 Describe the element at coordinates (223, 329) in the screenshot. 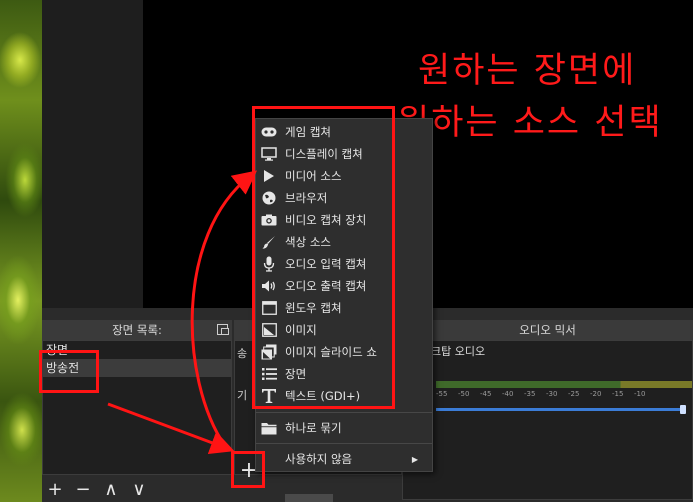

I see `undock-icon` at that location.